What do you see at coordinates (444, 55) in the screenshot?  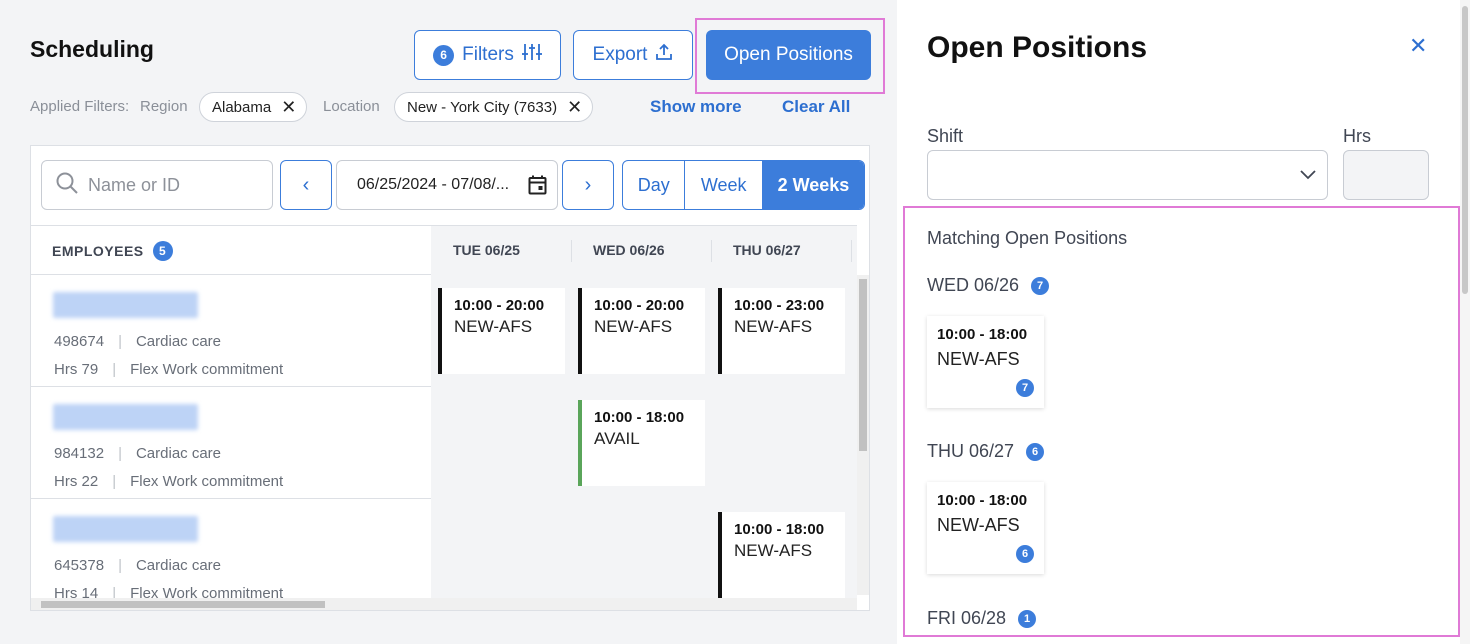 I see `filters-count-badge: 6` at bounding box center [444, 55].